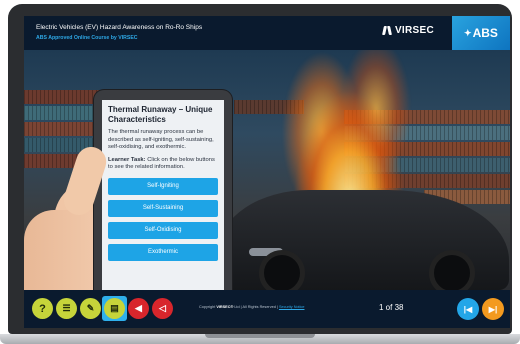 This screenshot has width=520, height=344. I want to click on mute-icon: ◁, so click(162, 308).